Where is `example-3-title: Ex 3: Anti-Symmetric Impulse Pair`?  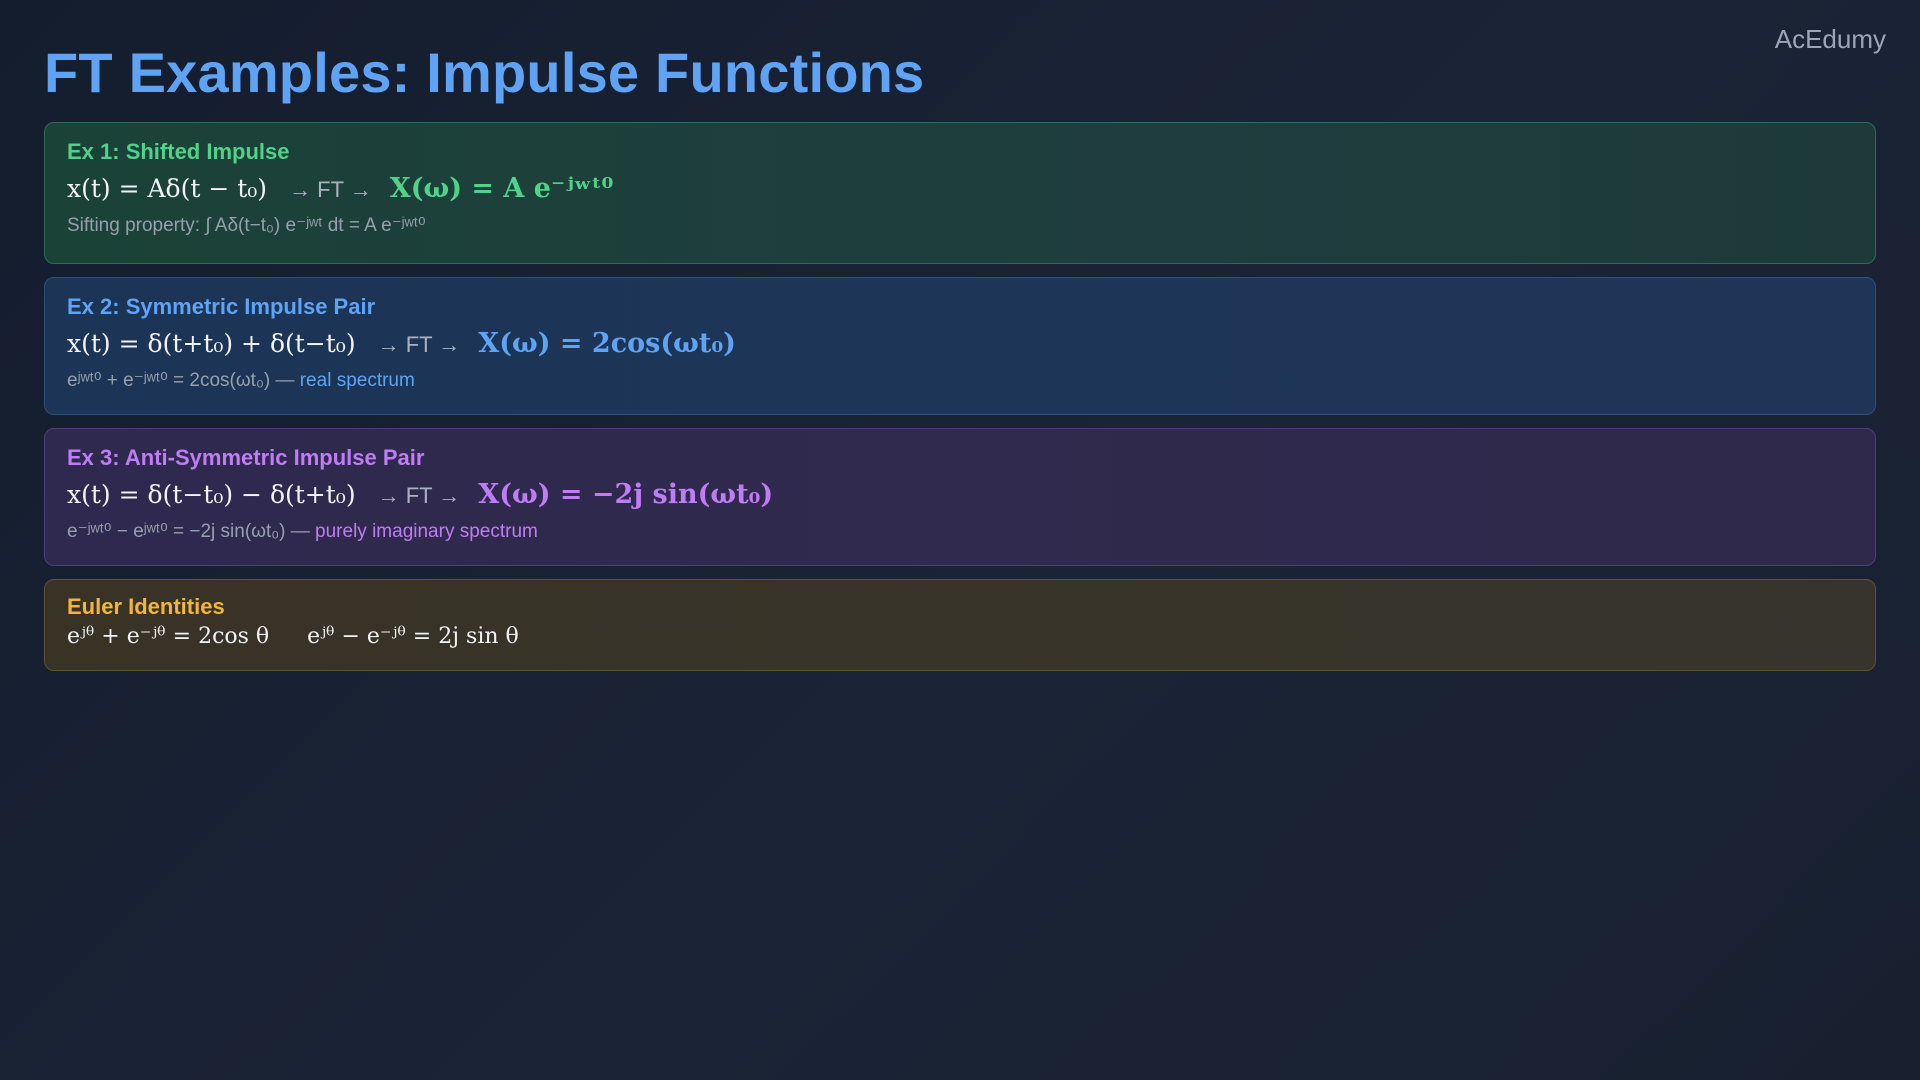
example-3-title: Ex 3: Anti-Symmetric Impulse Pair is located at coordinates (246, 457).